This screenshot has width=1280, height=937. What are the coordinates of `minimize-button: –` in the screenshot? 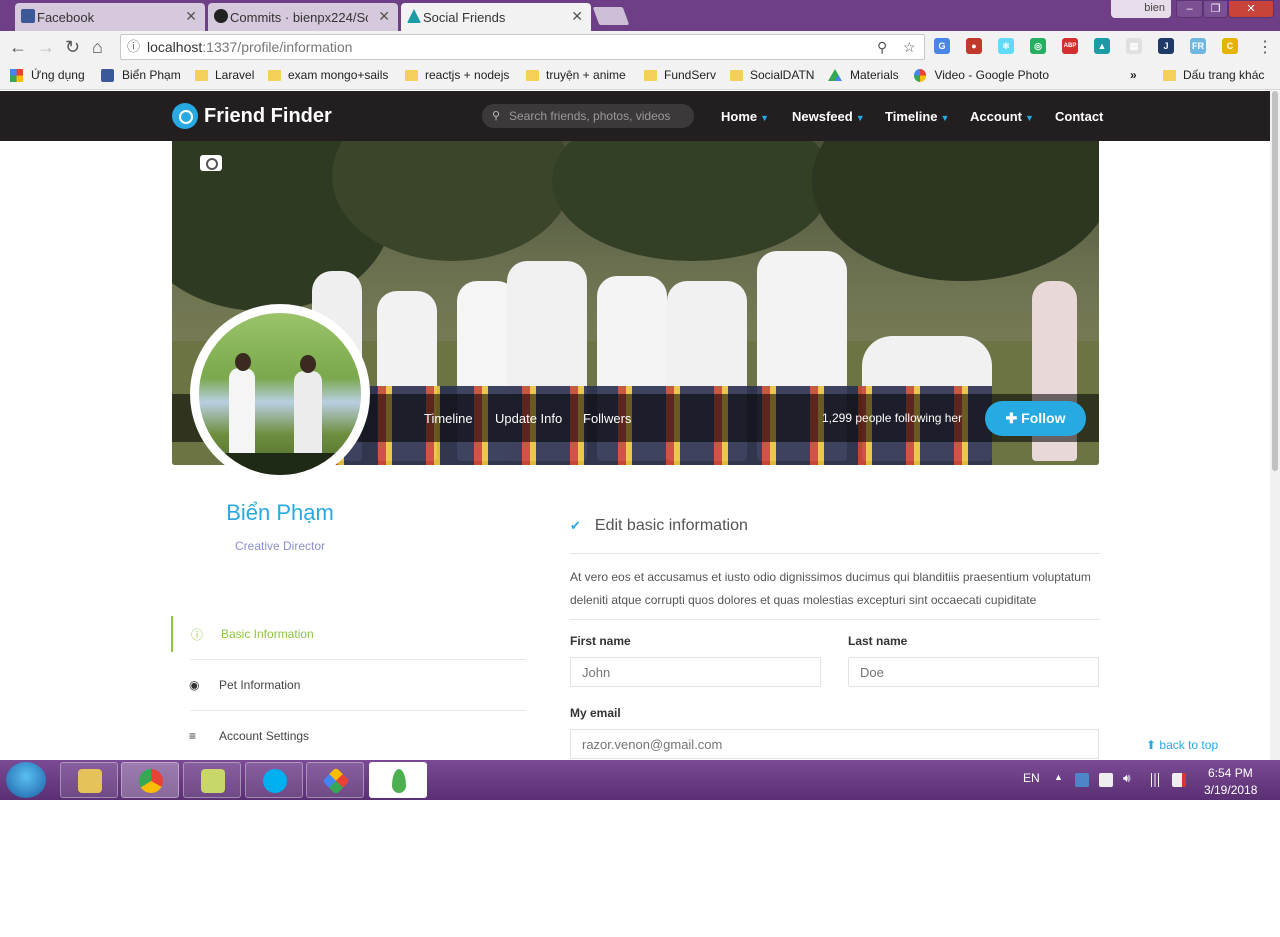 It's located at (1189, 9).